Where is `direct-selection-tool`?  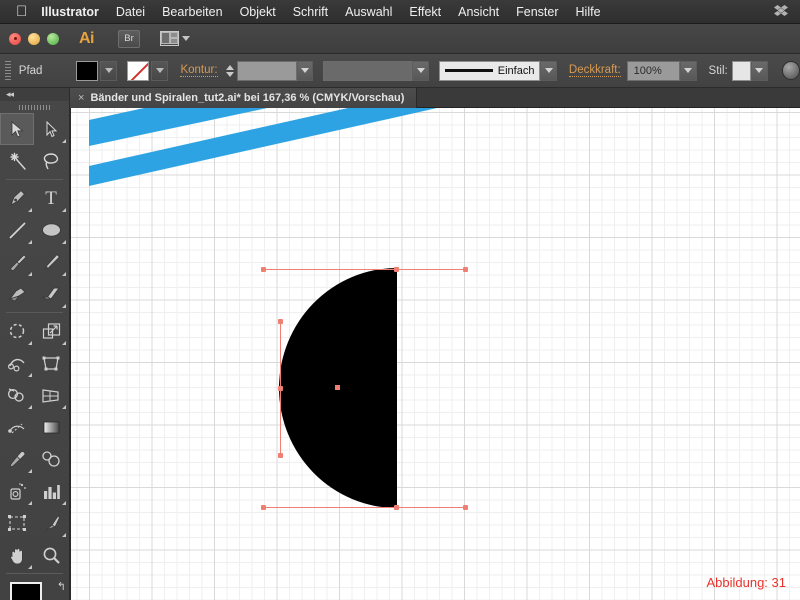 direct-selection-tool is located at coordinates (51, 129).